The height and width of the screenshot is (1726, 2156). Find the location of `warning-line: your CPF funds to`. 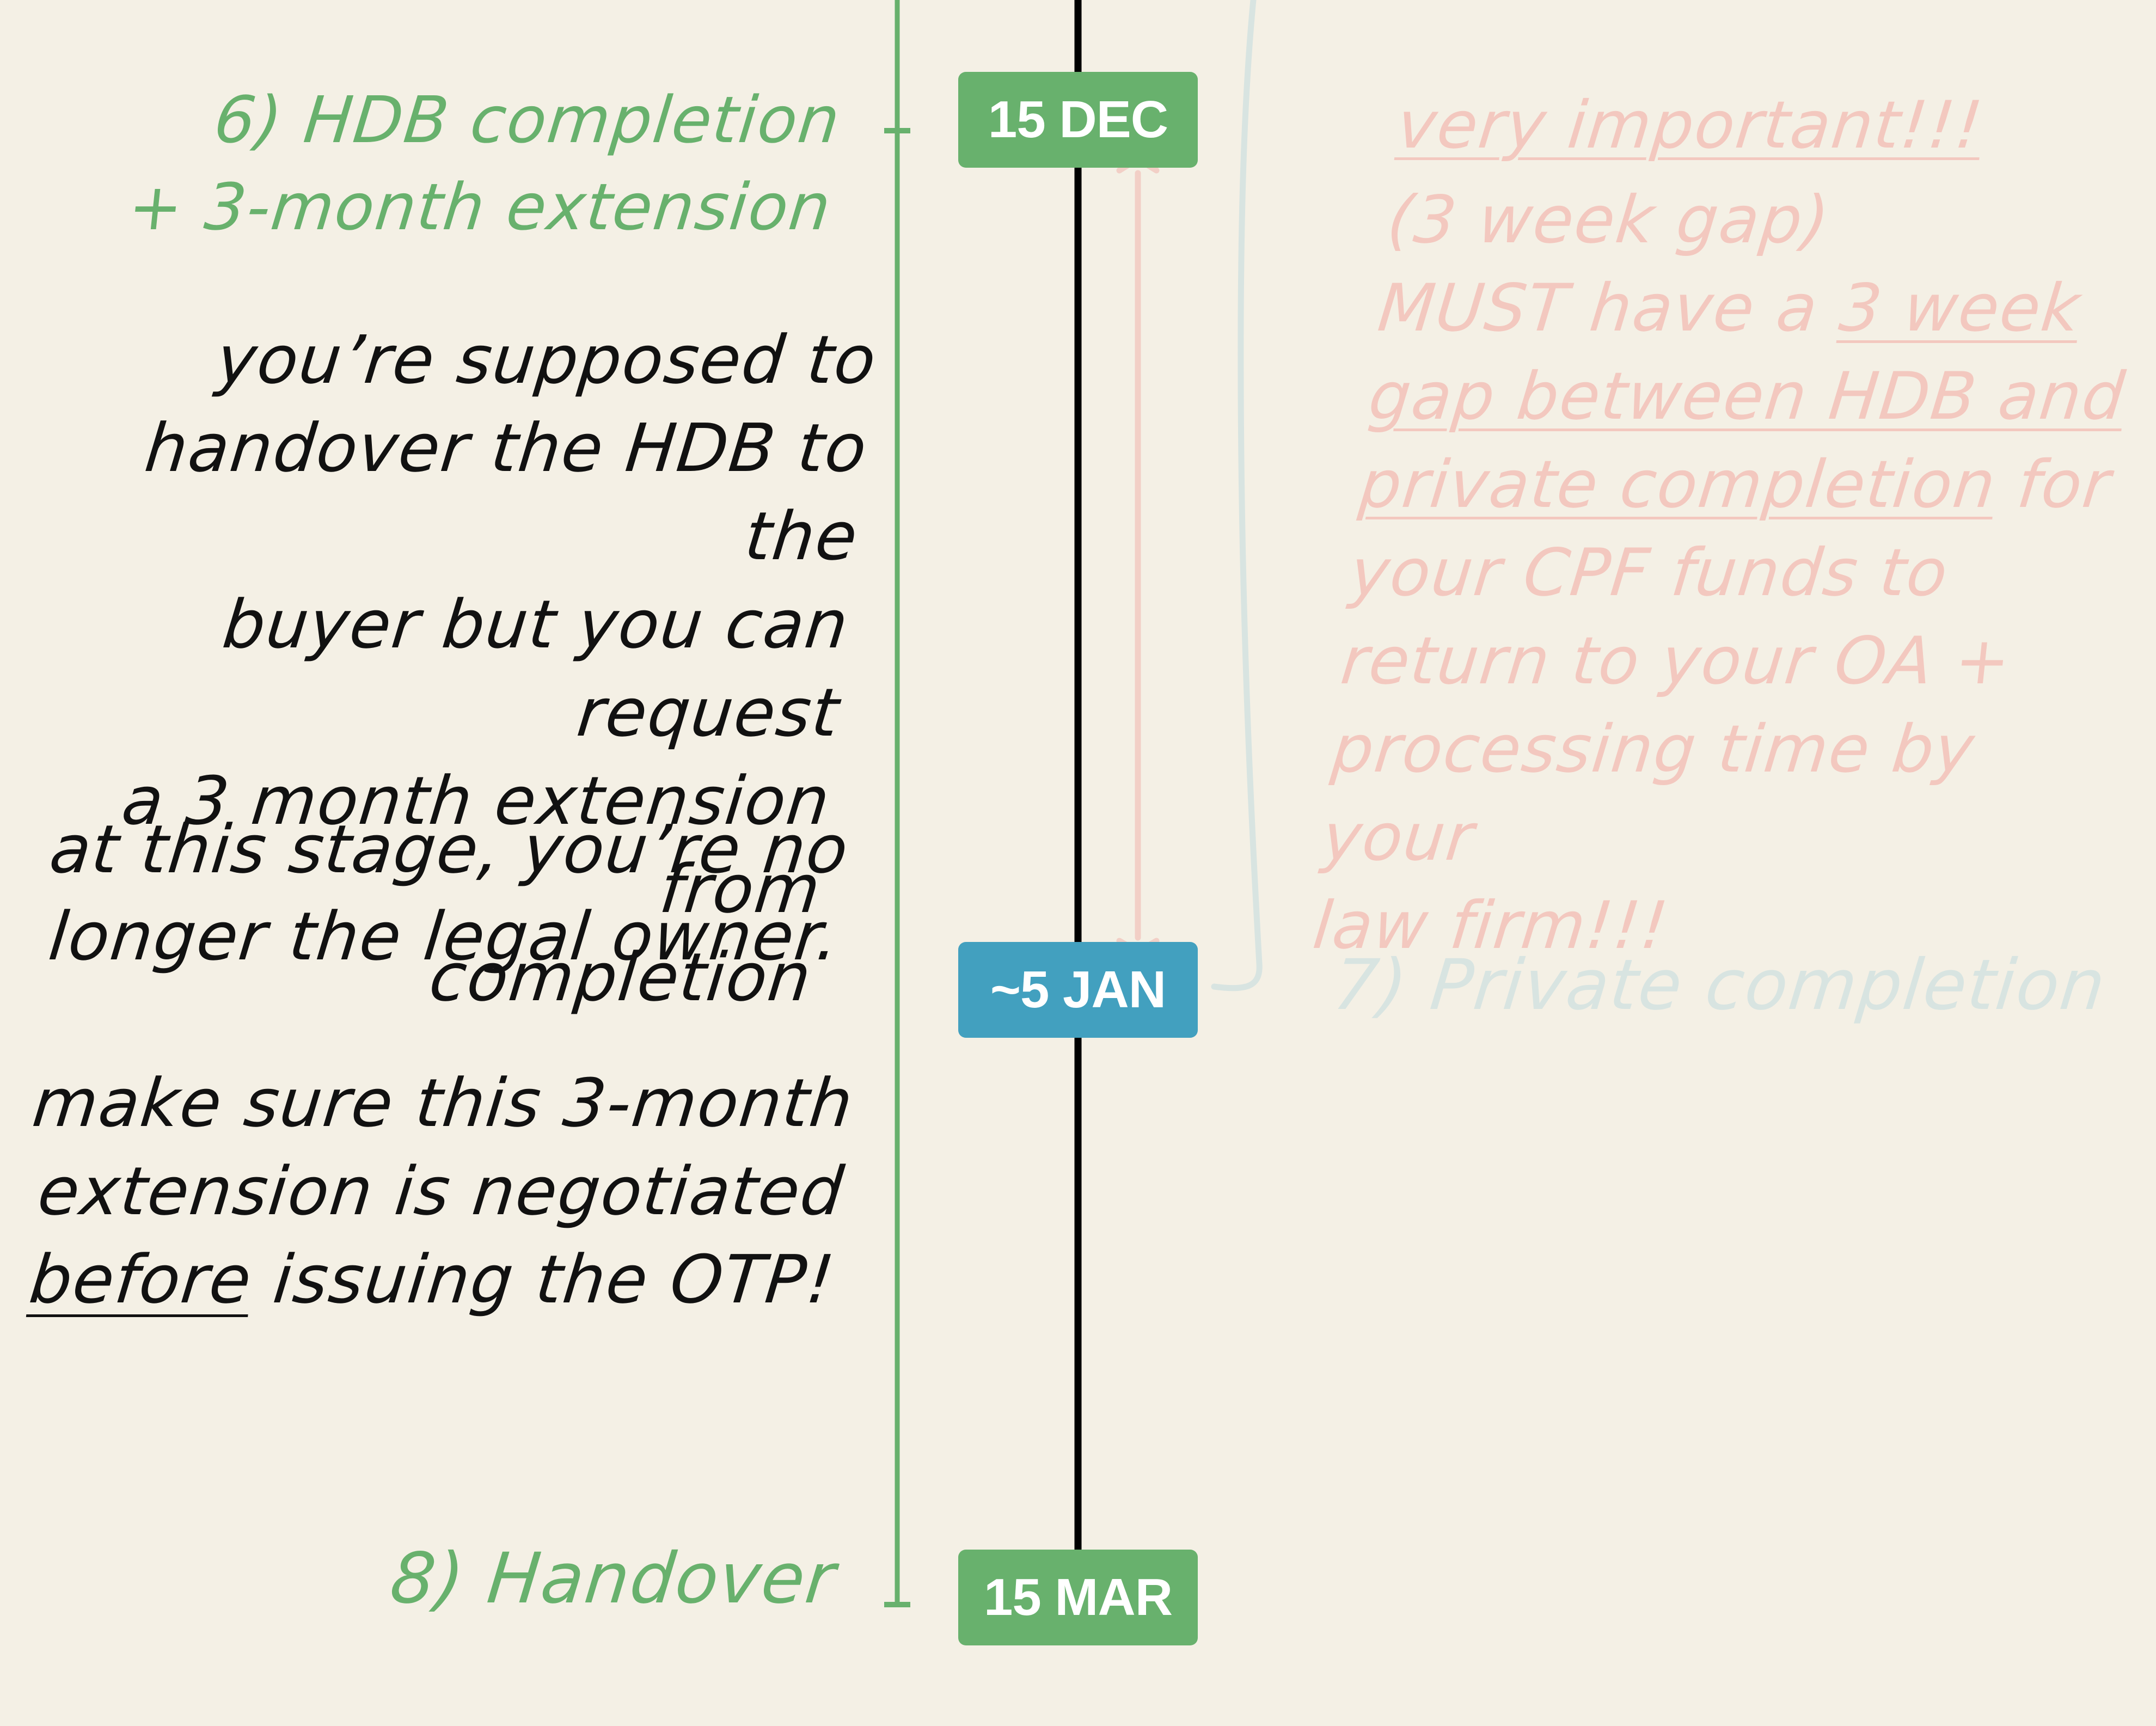

warning-line: your CPF funds to is located at coordinates (1649, 573).